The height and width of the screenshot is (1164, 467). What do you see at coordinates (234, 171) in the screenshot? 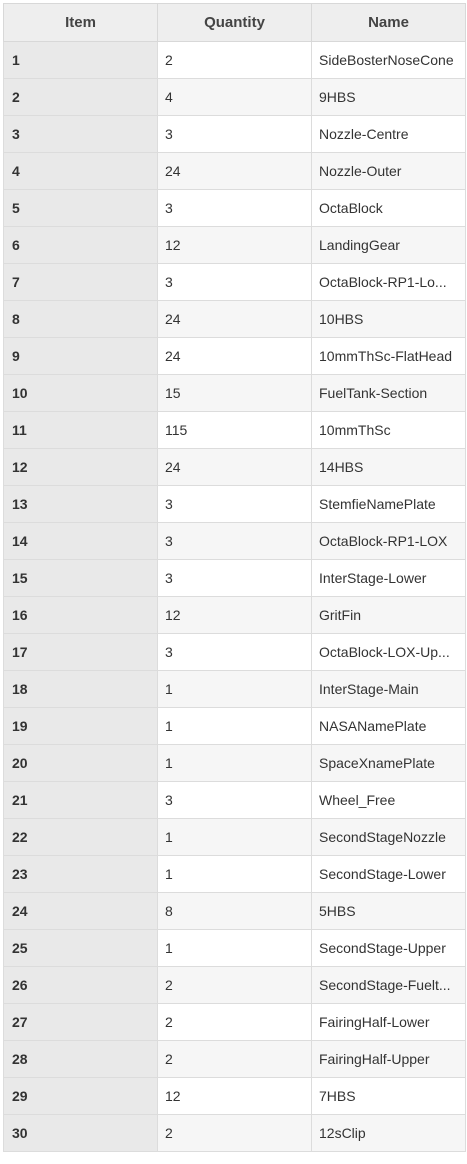
I see `table-row: 4 24 Nozzle-Outer` at bounding box center [234, 171].